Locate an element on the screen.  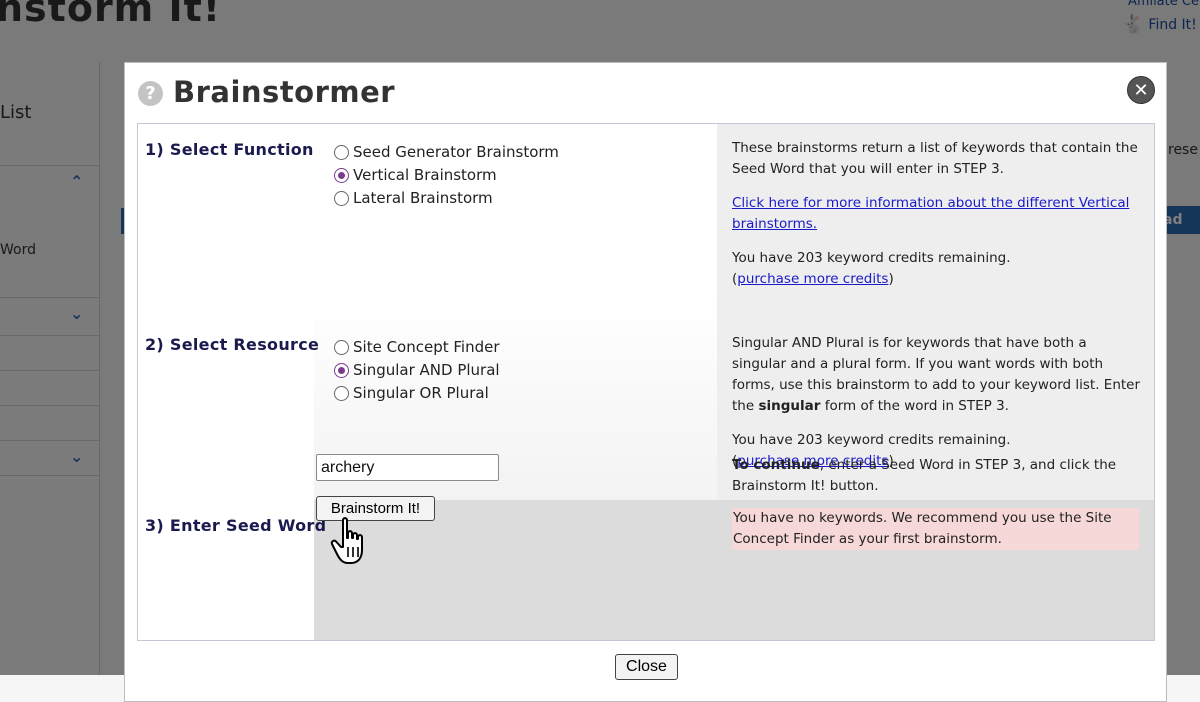
radio-vertical-brainstorm: Vertical Brainstorm is located at coordinates (415, 175).